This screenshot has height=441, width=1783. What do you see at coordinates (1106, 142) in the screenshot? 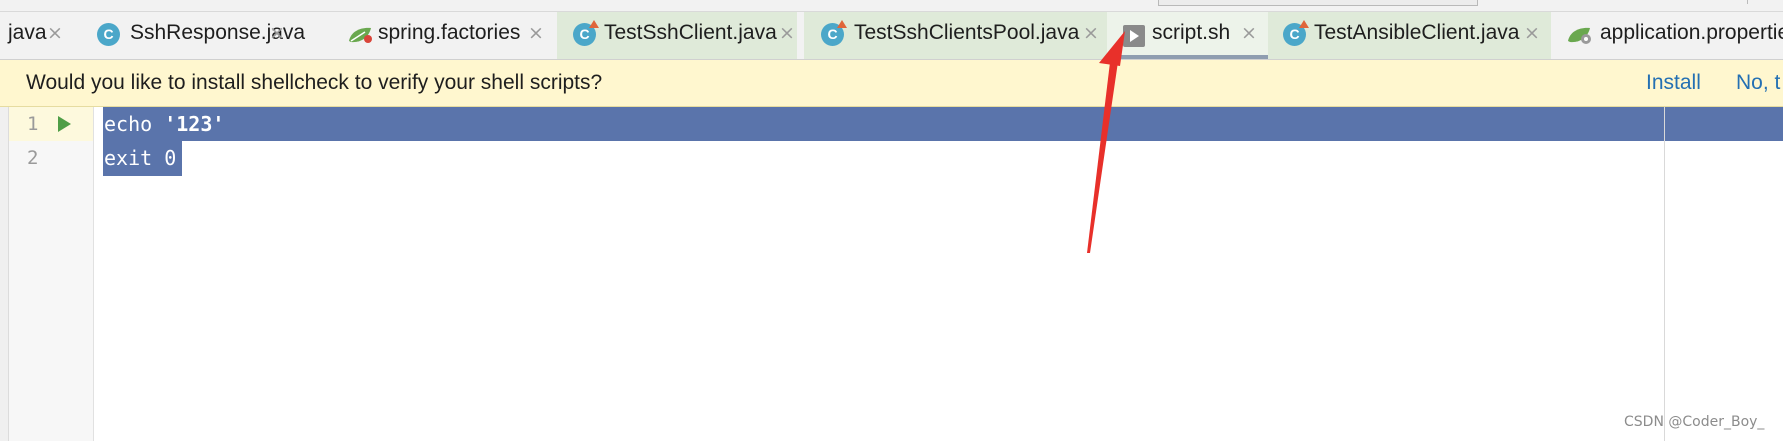
I see `annotation-arrow` at bounding box center [1106, 142].